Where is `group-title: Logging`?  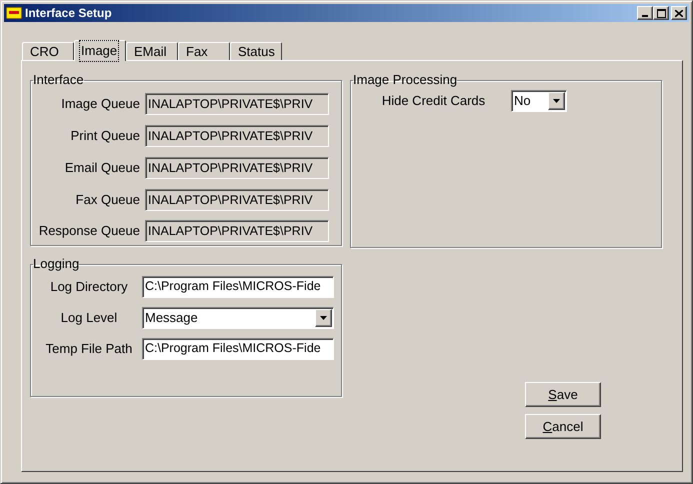 group-title: Logging is located at coordinates (56, 264).